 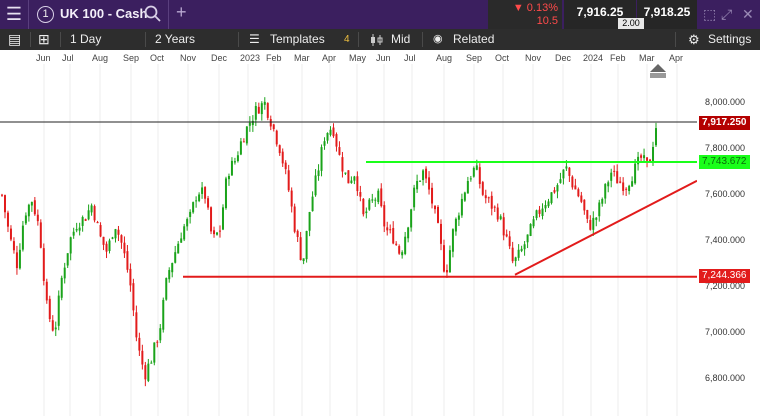 I want to click on y-tick-label: 7,600.000, so click(x=725, y=194).